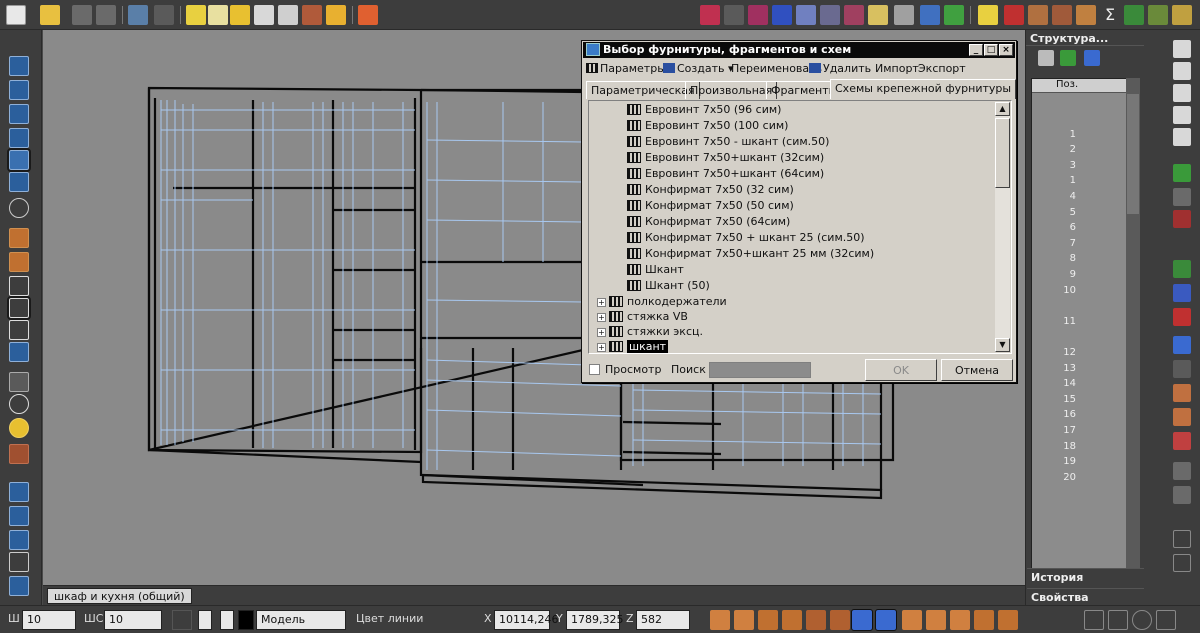  Describe the element at coordinates (897, 68) in the screenshot. I see `menu-import: Импорт` at that location.